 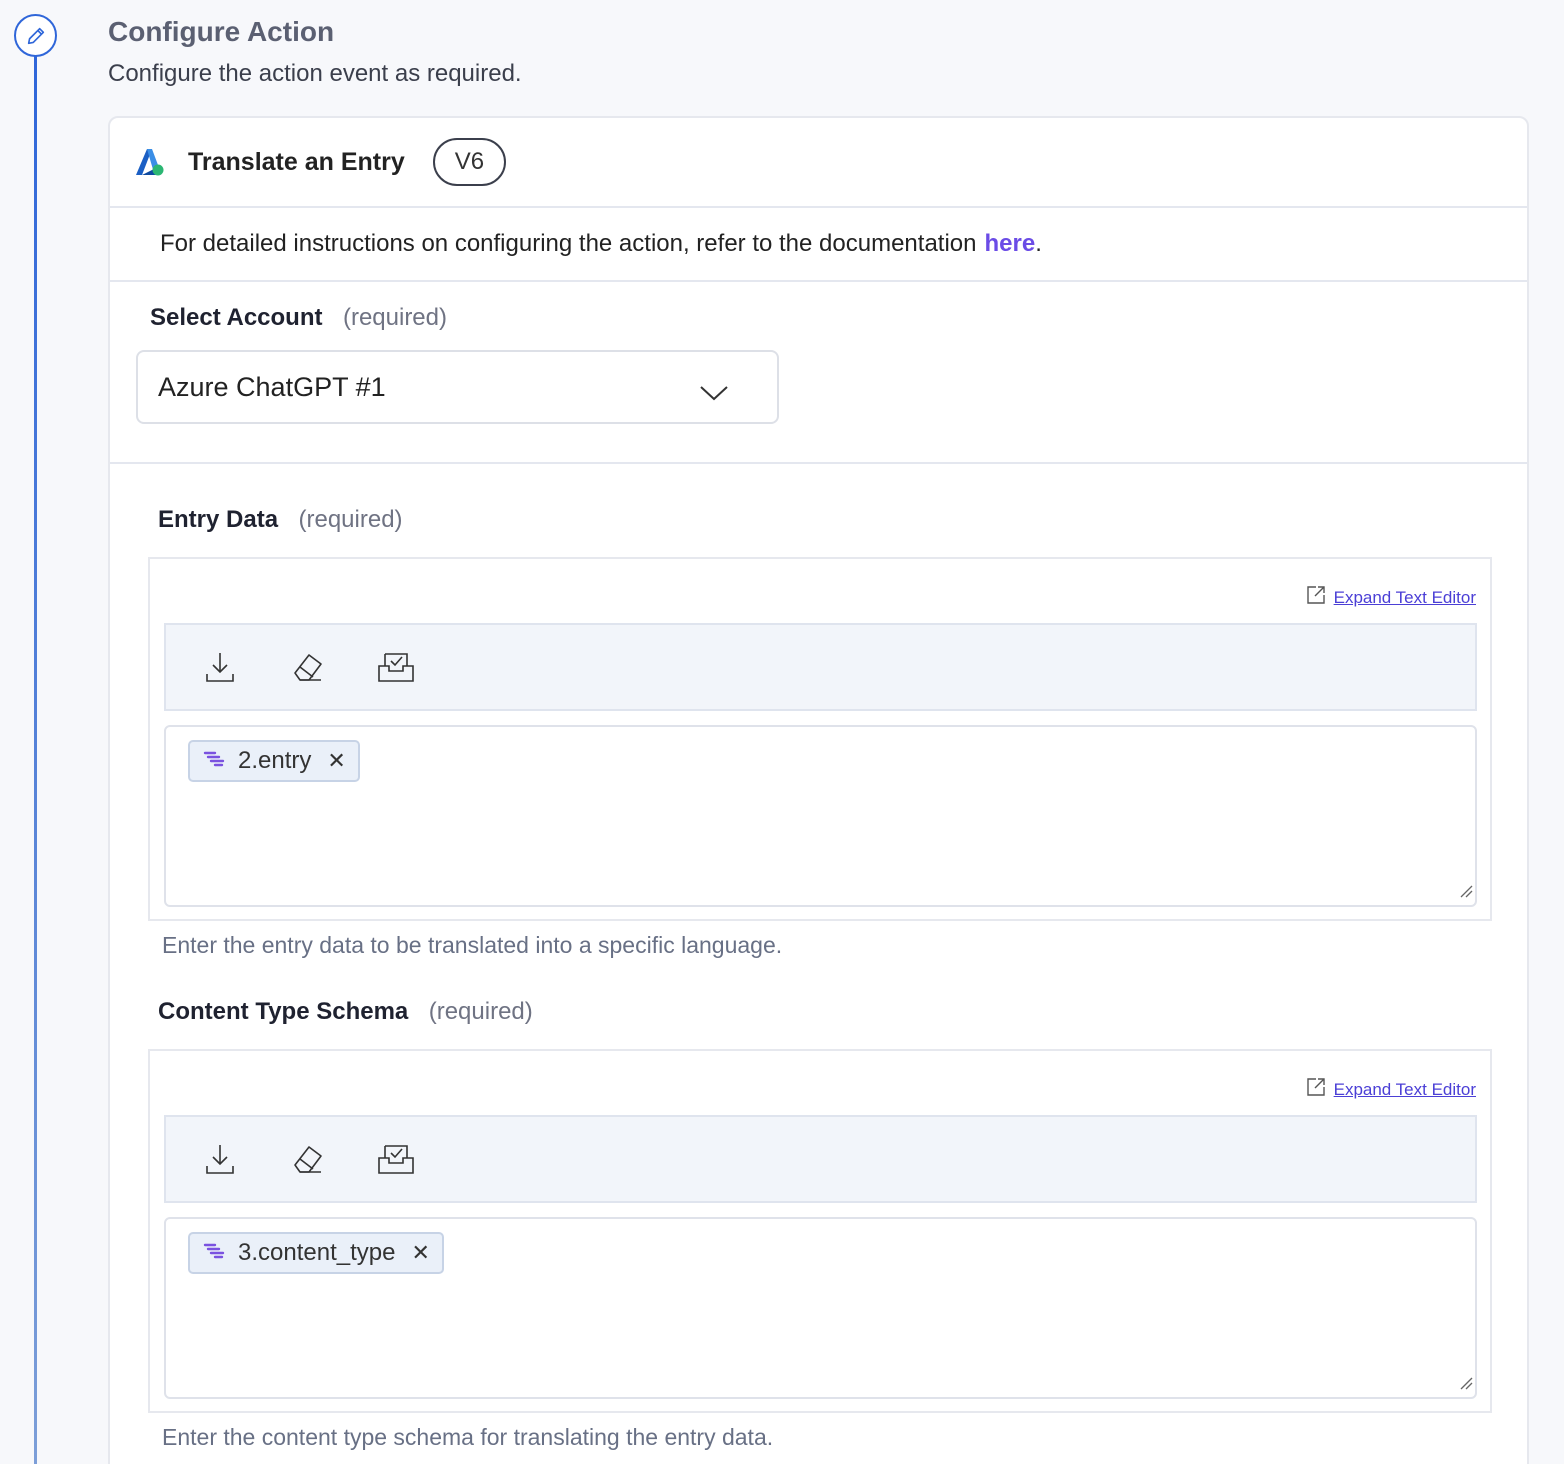 I want to click on variable-chip: 3.content_type ✕, so click(x=316, y=1253).